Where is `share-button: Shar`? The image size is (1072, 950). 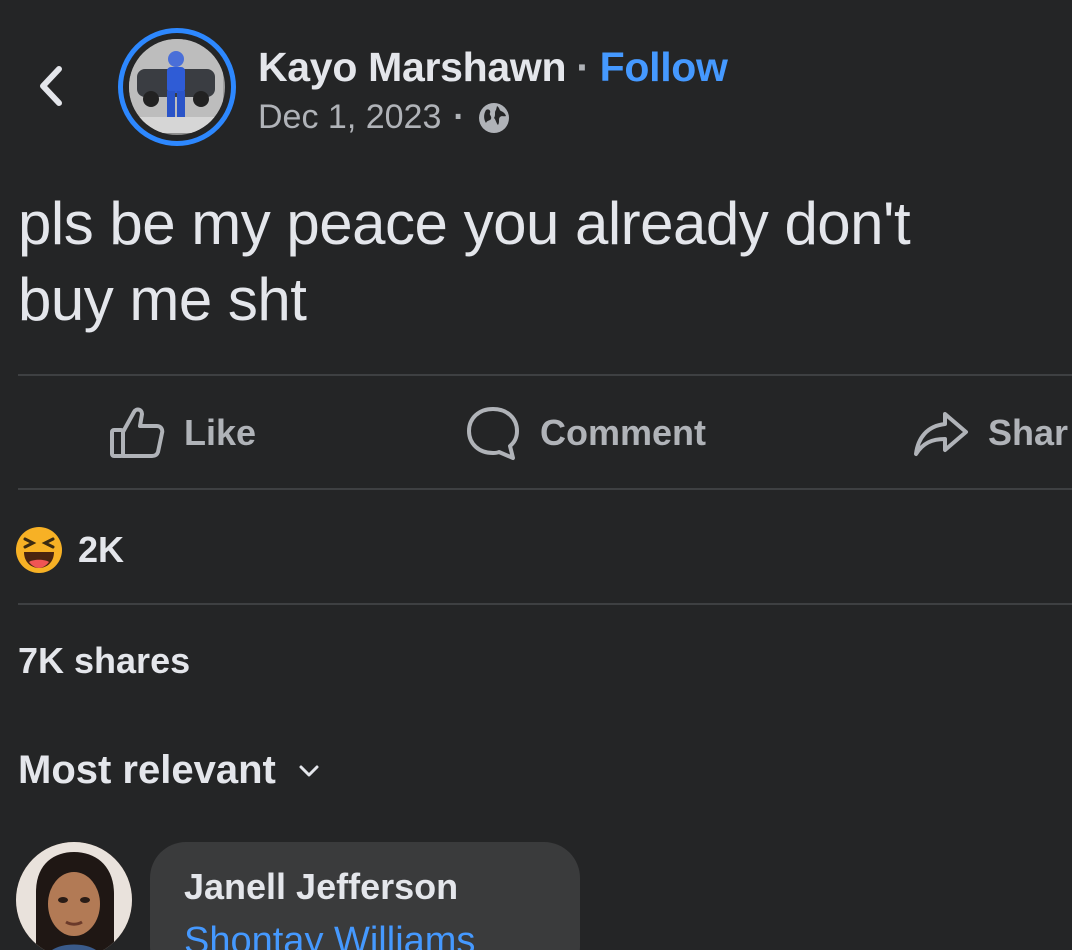 share-button: Shar is located at coordinates (990, 433).